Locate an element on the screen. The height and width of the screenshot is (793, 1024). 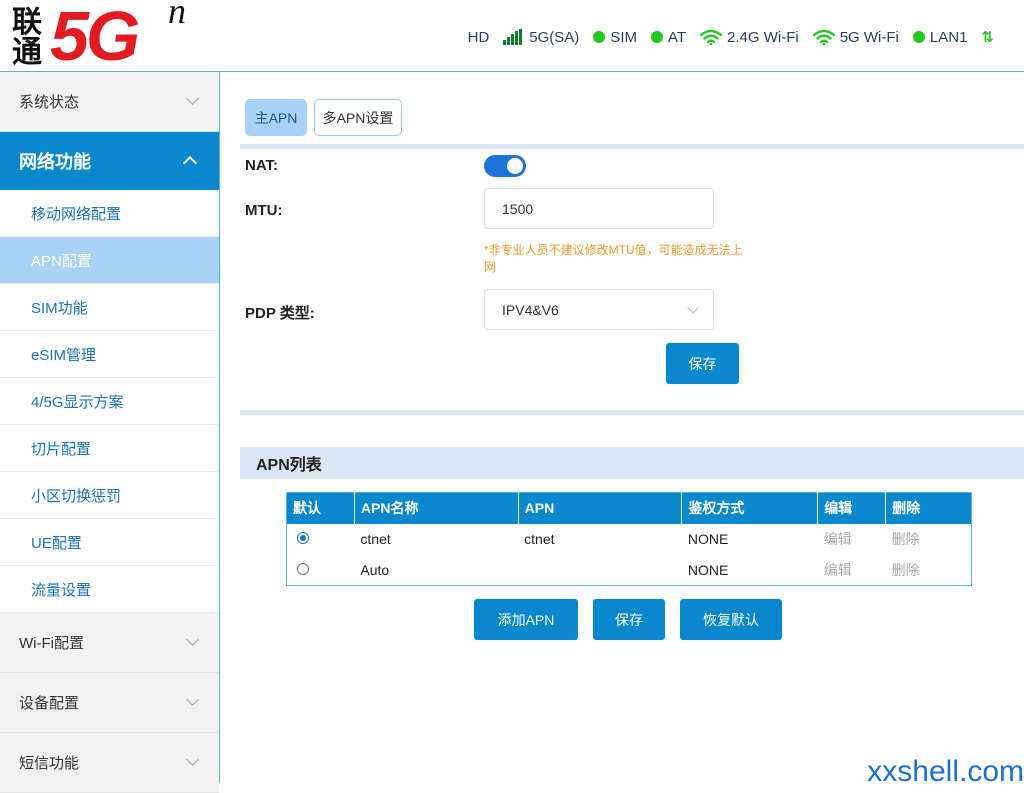
table-header-row: 默认 APN名称 APN 鉴权方式 编辑 删除 is located at coordinates (629, 508).